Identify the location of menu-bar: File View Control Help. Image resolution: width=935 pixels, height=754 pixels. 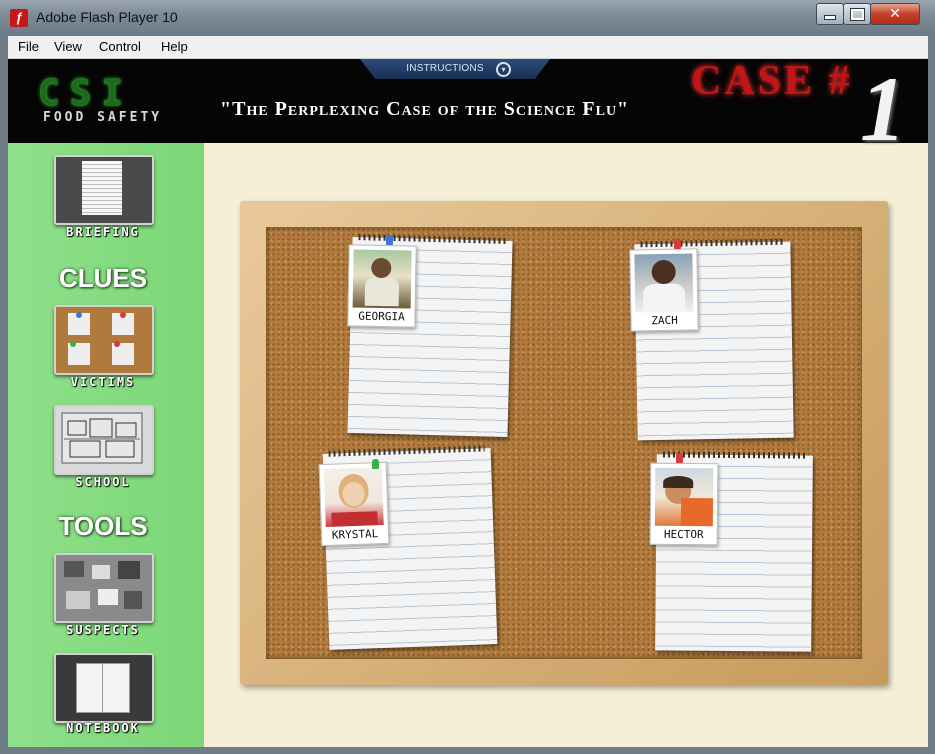
(468, 47).